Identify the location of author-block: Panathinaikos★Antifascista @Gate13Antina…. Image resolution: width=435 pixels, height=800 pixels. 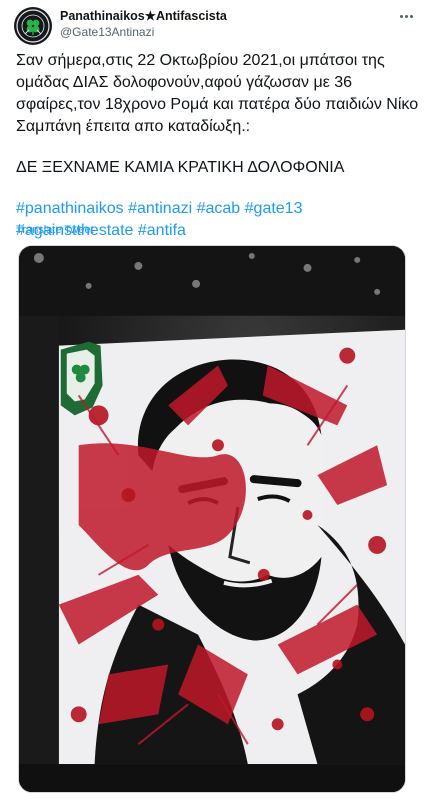
(143, 23).